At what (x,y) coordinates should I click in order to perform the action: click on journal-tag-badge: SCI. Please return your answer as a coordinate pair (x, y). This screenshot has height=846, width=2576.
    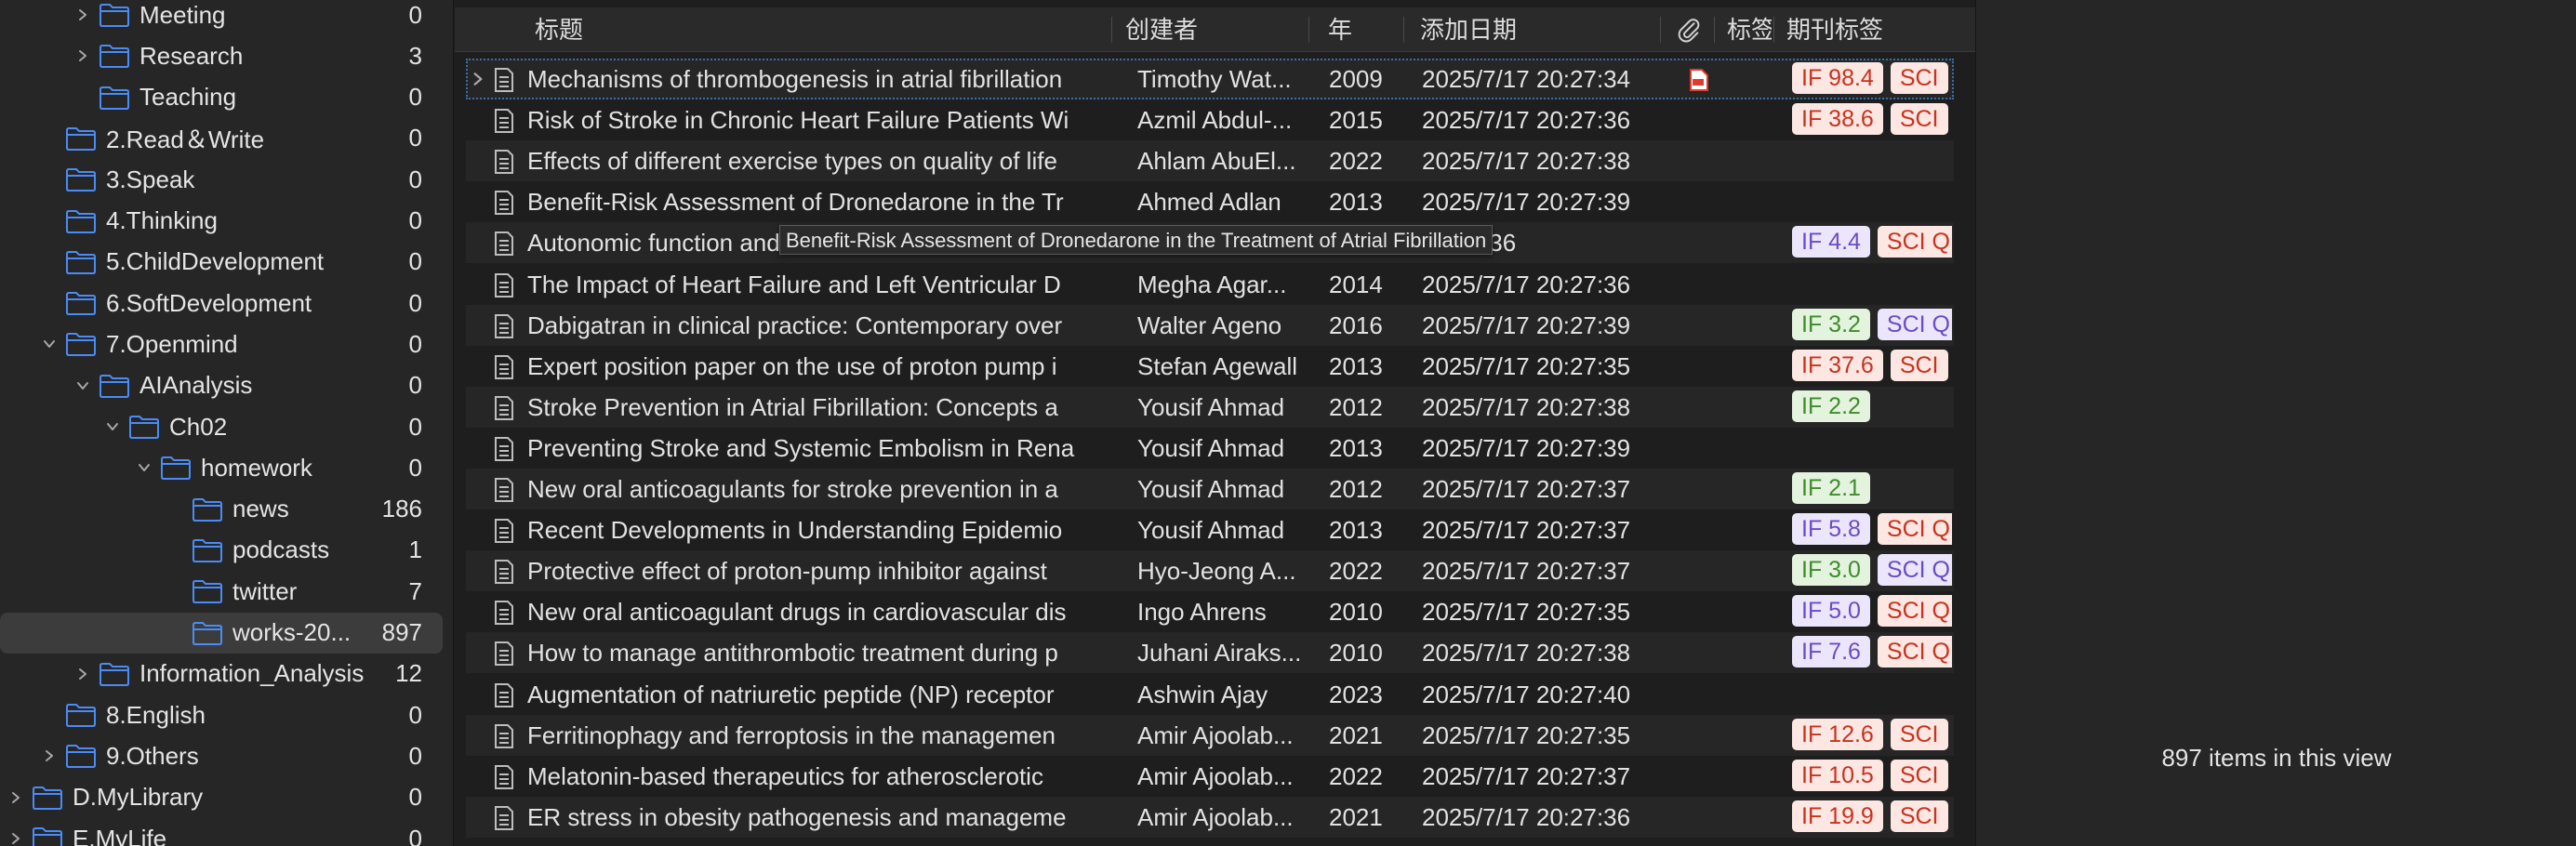
    Looking at the image, I should click on (1919, 734).